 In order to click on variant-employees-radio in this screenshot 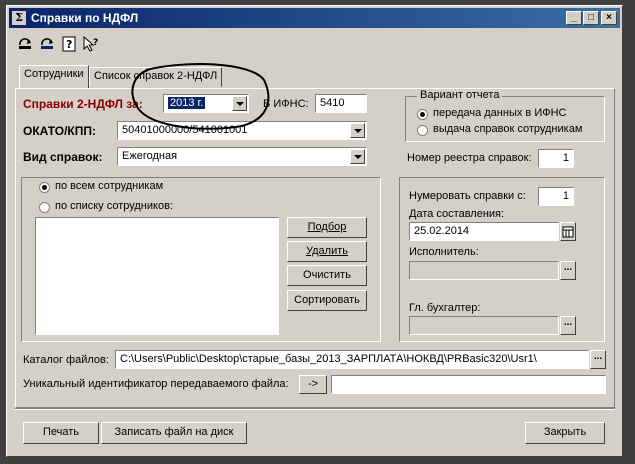, I will do `click(422, 130)`.